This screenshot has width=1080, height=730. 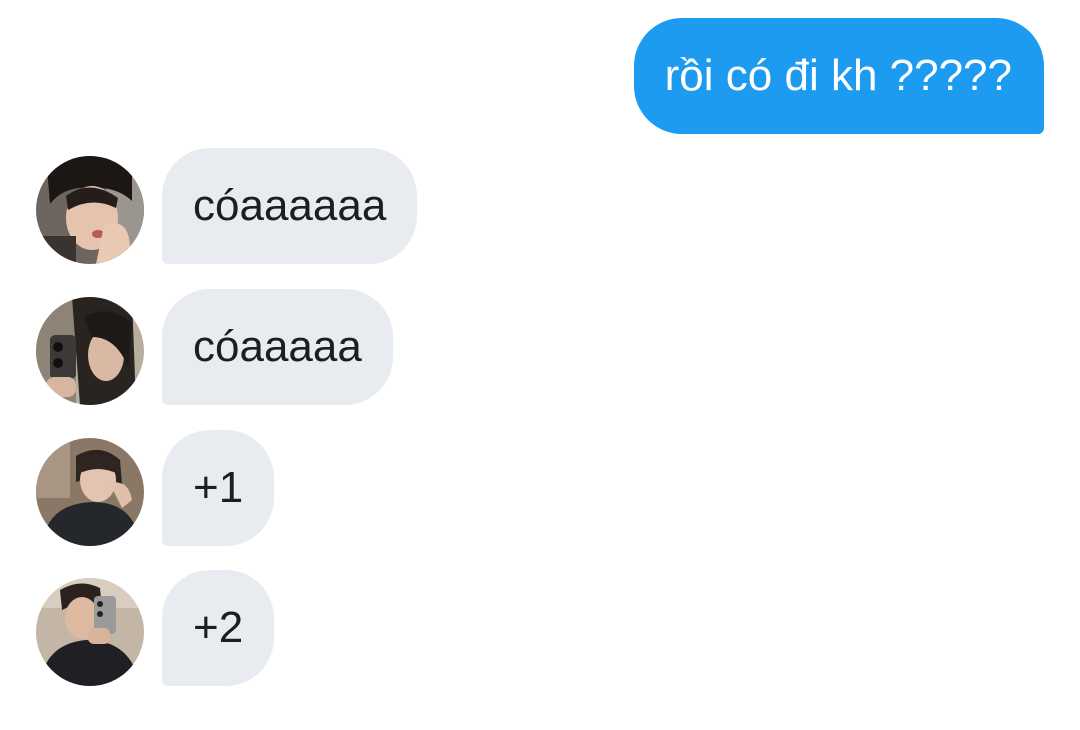 I want to click on received-message-text: cóaaaaaa, so click(x=290, y=205).